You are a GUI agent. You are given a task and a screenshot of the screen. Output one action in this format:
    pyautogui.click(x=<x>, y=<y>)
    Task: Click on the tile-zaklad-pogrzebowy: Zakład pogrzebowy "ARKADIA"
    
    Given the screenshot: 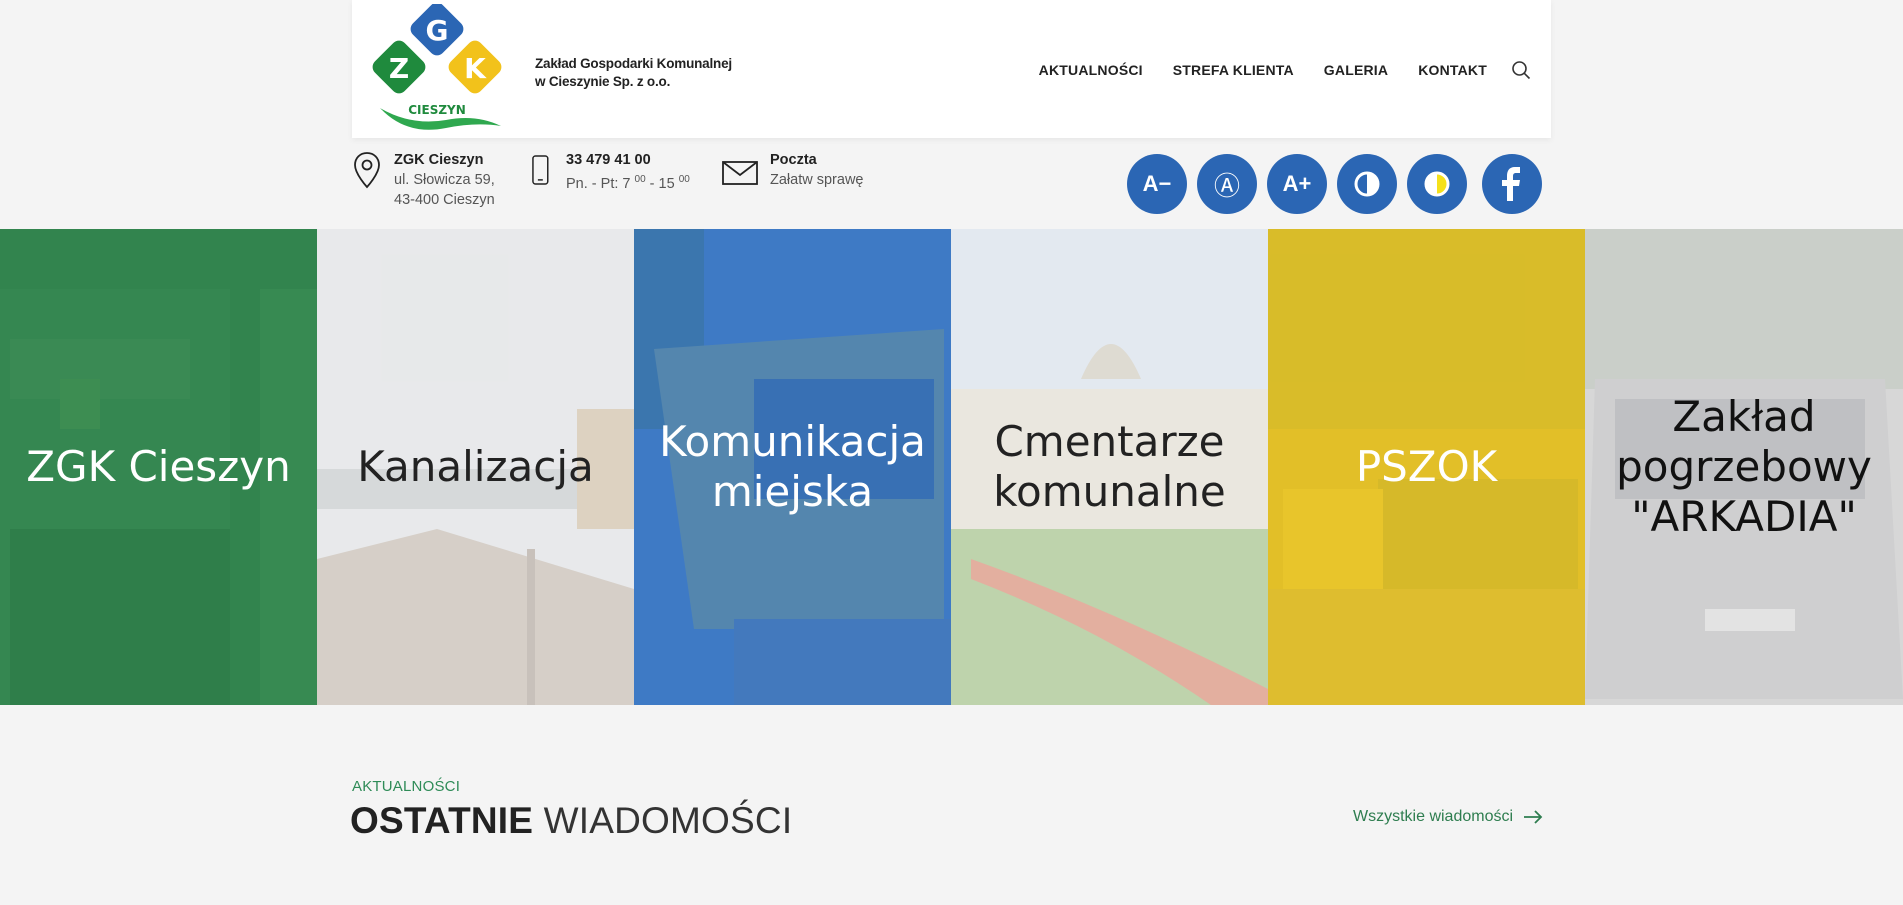 What is the action you would take?
    pyautogui.click(x=1744, y=467)
    